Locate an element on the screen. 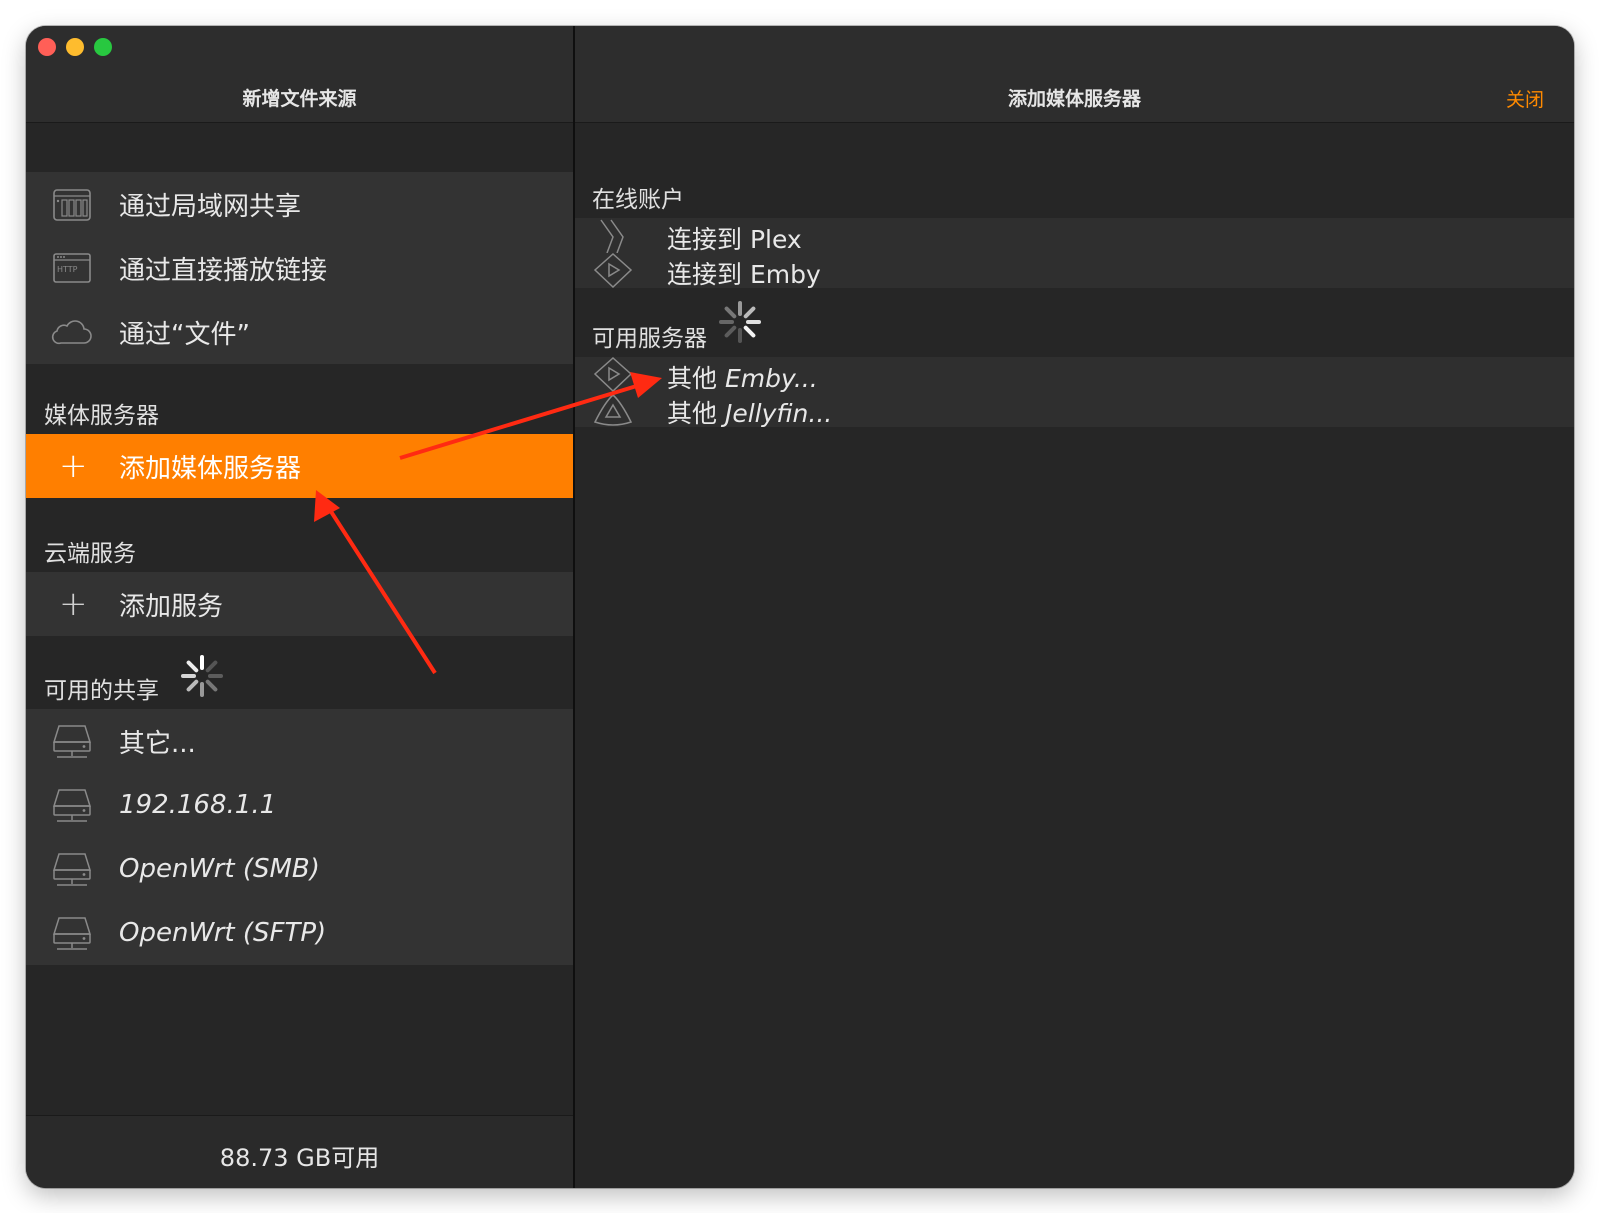 The image size is (1600, 1213). share-item-label: OpenWrt (SMB) is located at coordinates (219, 869).